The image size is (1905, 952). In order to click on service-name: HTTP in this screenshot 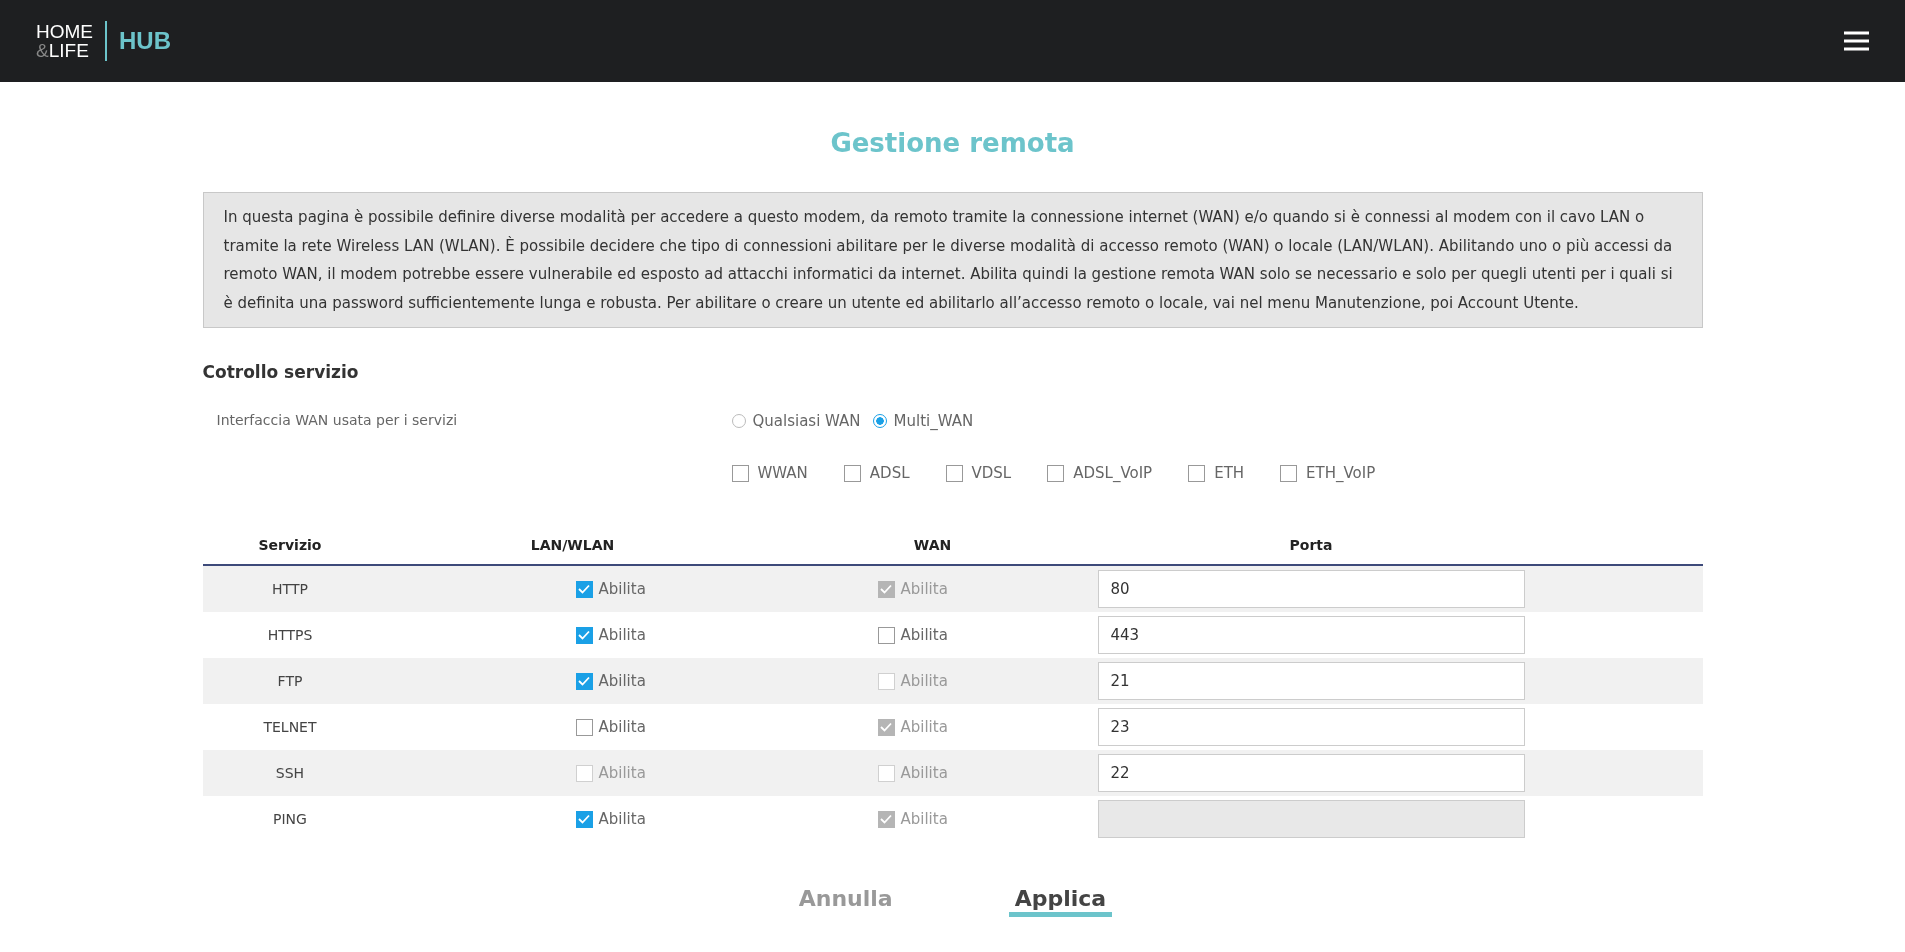, I will do `click(290, 589)`.